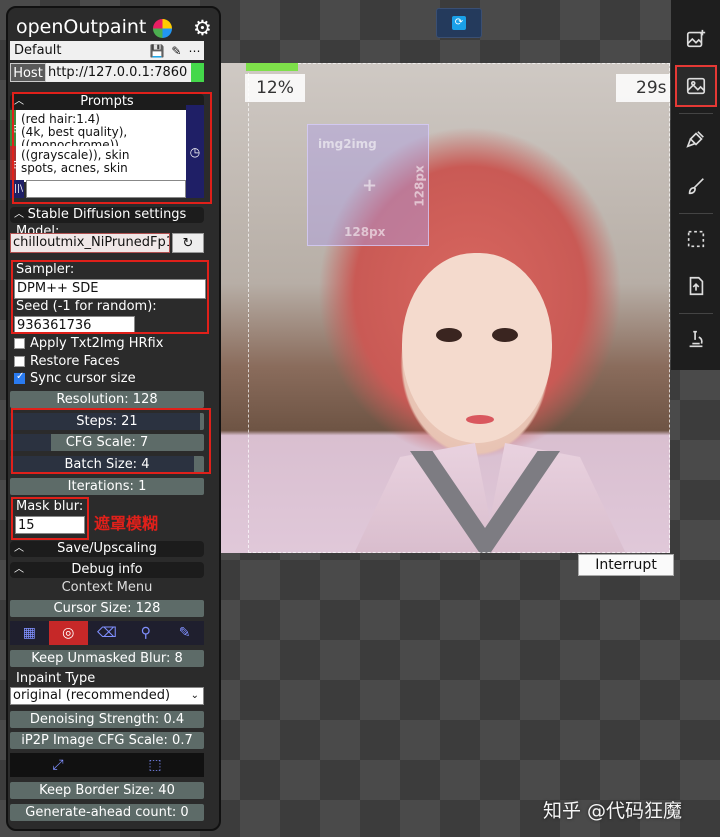  I want to click on mask-blur-input: 15, so click(50, 525).